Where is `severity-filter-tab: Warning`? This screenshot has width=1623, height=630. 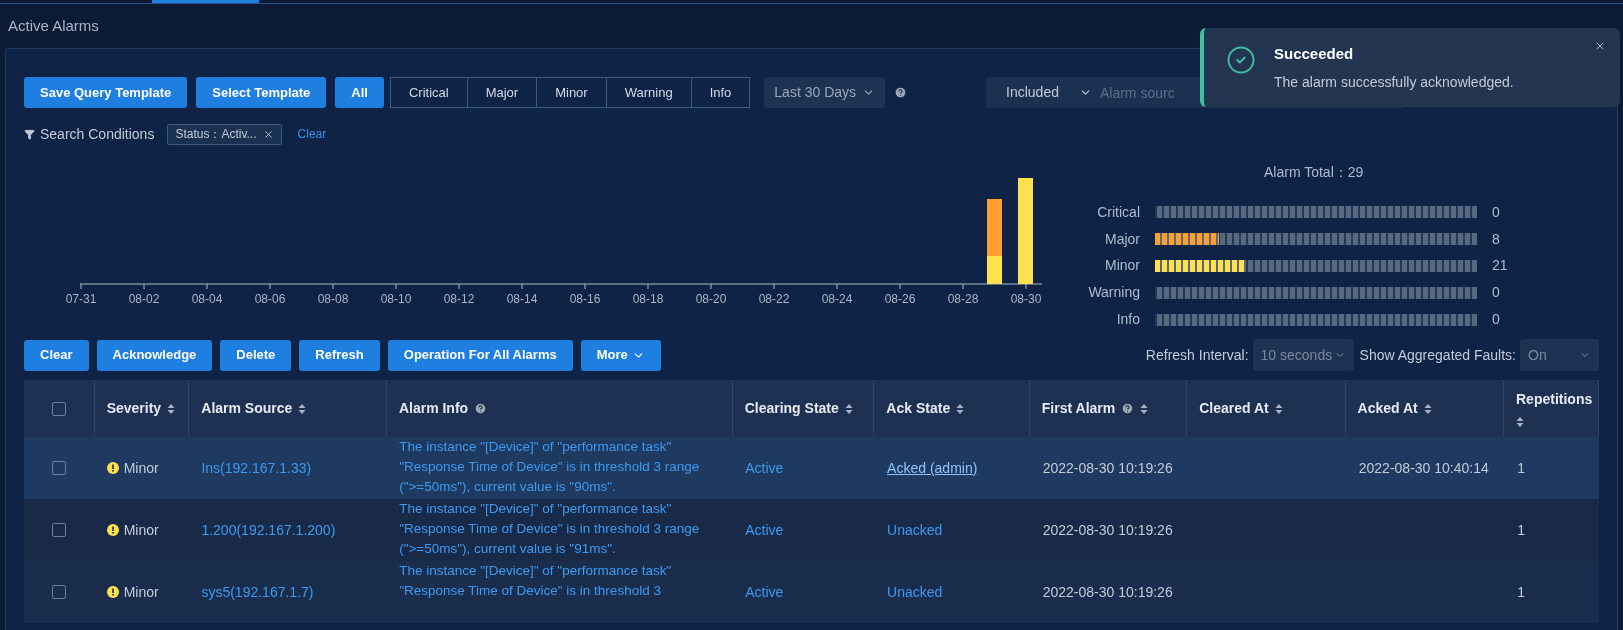
severity-filter-tab: Warning is located at coordinates (648, 92).